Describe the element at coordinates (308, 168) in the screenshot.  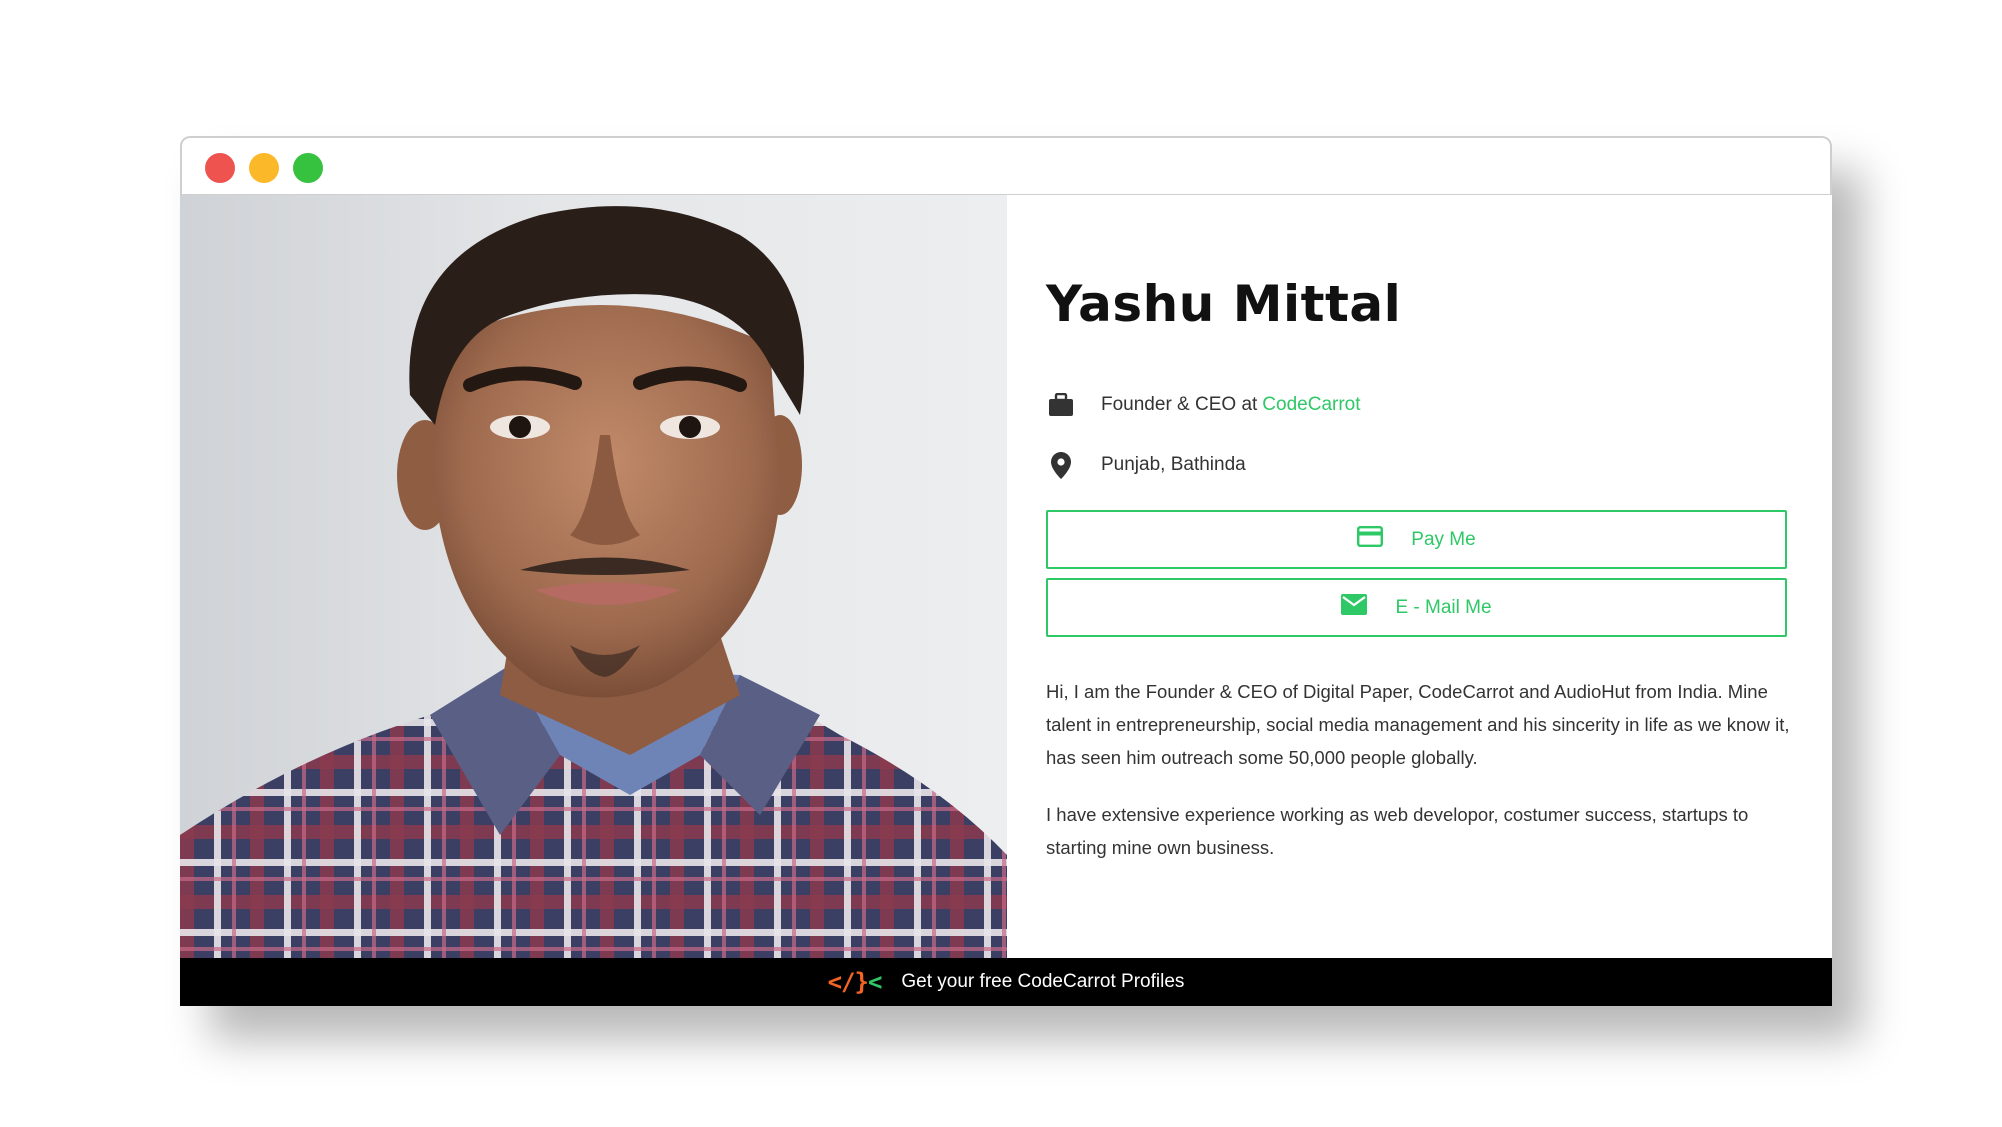
I see `maximize-window-dot` at that location.